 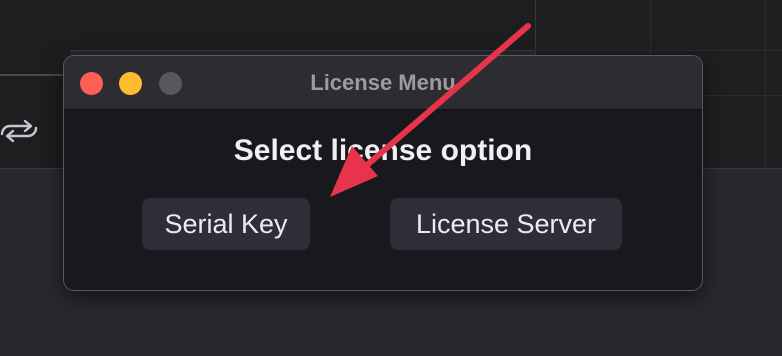 What do you see at coordinates (506, 224) in the screenshot?
I see `license-server-button: License Server` at bounding box center [506, 224].